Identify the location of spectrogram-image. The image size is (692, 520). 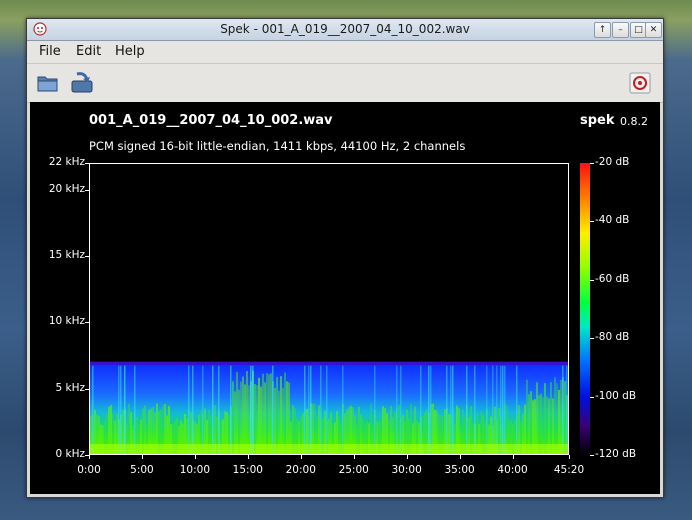
(329, 407).